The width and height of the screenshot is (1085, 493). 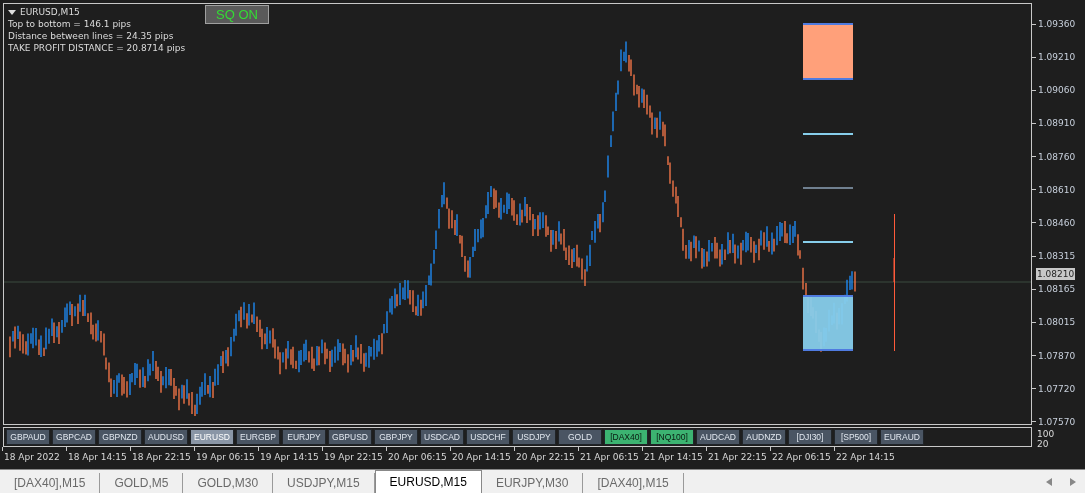 What do you see at coordinates (1057, 289) in the screenshot?
I see `price-label: 1.08165` at bounding box center [1057, 289].